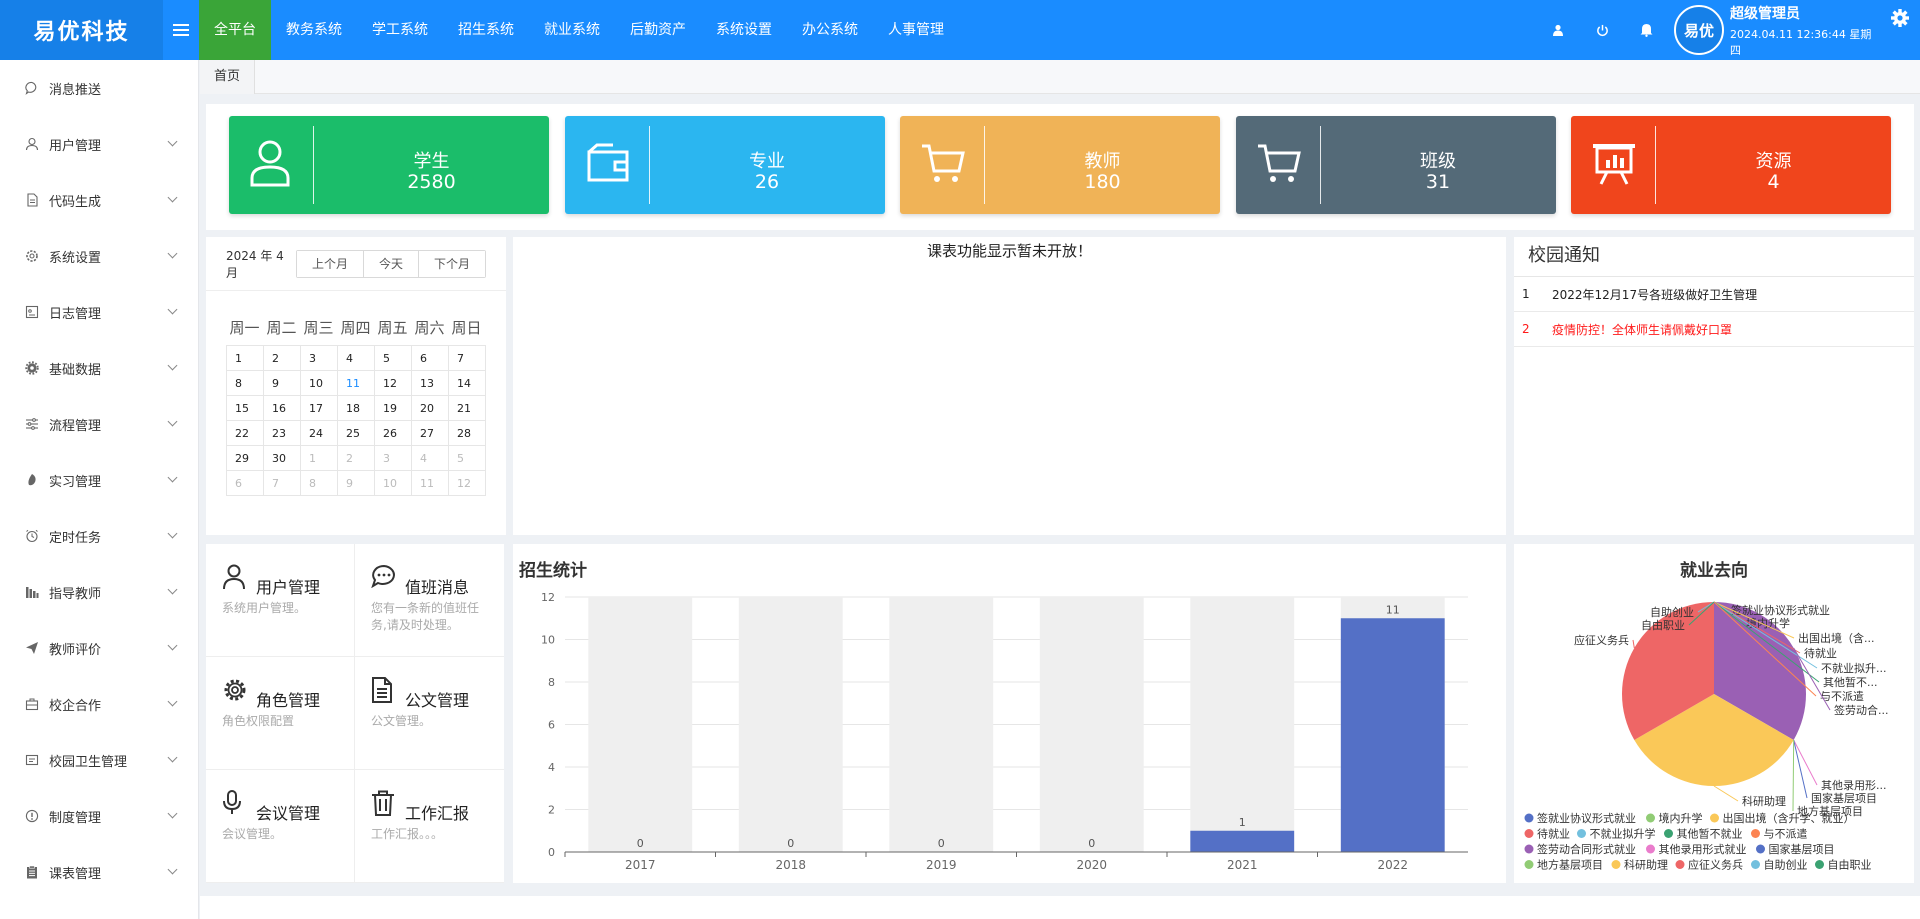  I want to click on calendar-day: 29, so click(245, 458).